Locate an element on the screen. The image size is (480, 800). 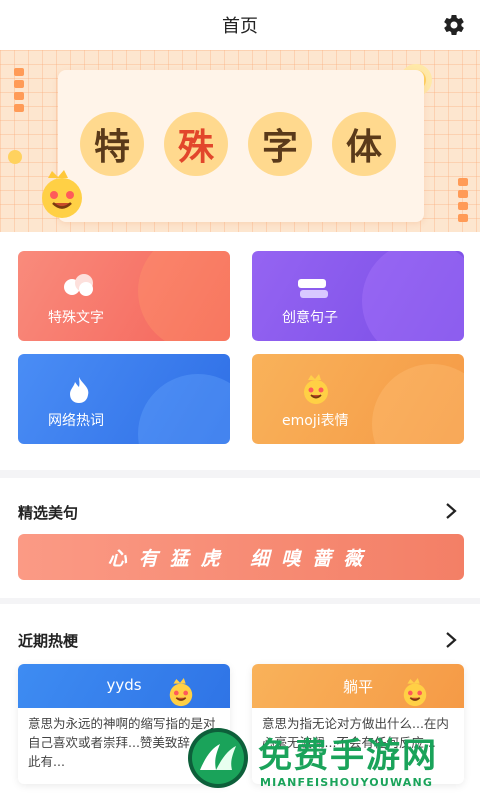
trending-term: yyds is located at coordinates (124, 685).